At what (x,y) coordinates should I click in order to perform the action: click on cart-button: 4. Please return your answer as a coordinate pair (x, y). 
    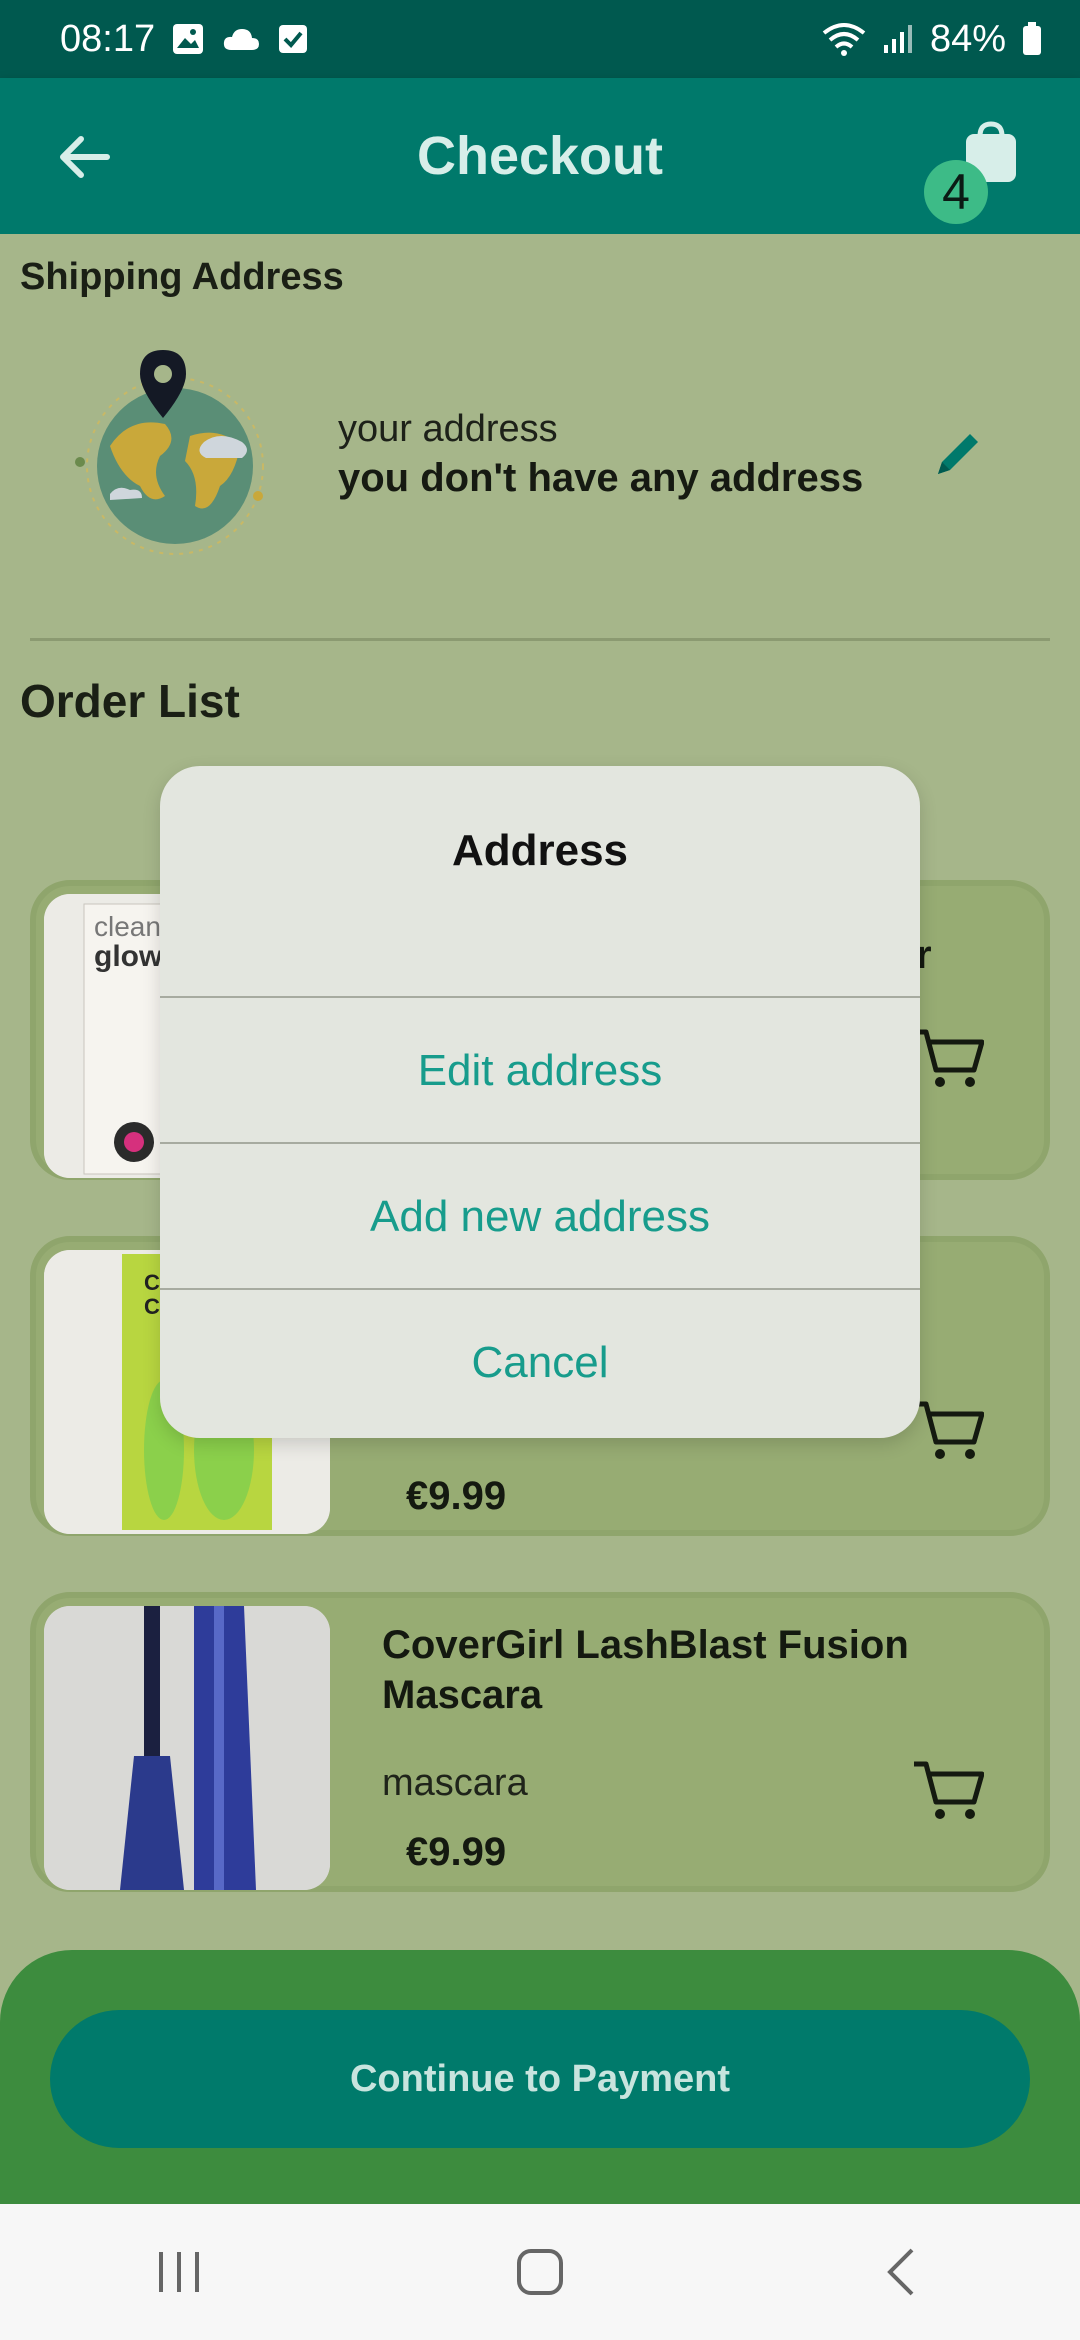
    Looking at the image, I should click on (978, 172).